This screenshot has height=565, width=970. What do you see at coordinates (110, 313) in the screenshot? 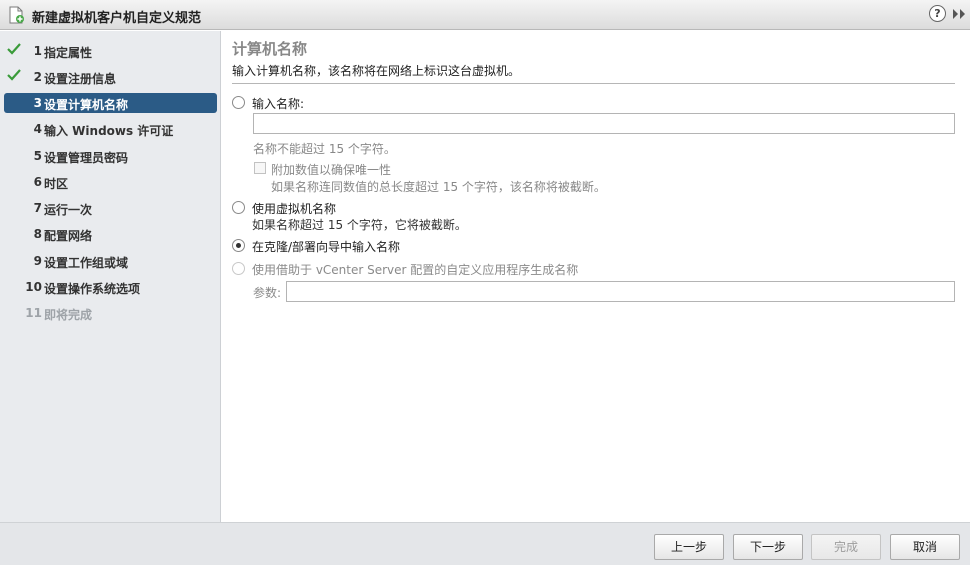
I see `step-ready-to-complete: 11 即将完成` at bounding box center [110, 313].